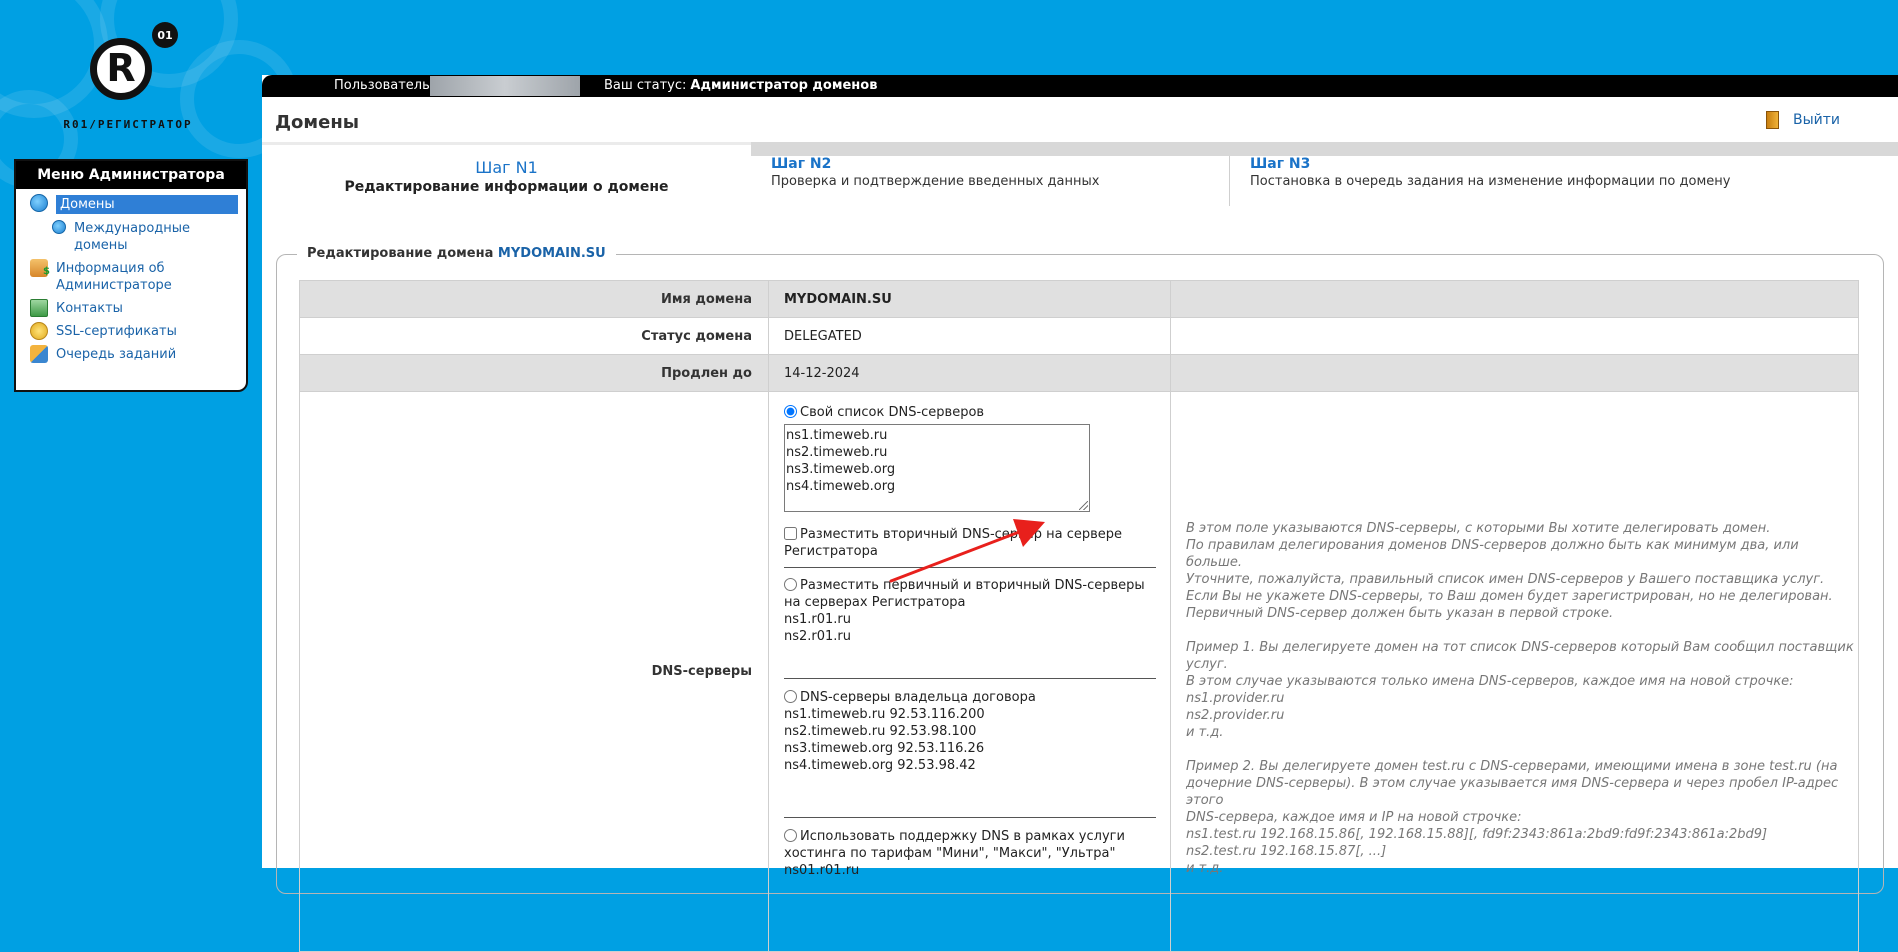 The height and width of the screenshot is (952, 1898). What do you see at coordinates (1280, 164) in the screenshot?
I see `step-number: Шаг N3` at bounding box center [1280, 164].